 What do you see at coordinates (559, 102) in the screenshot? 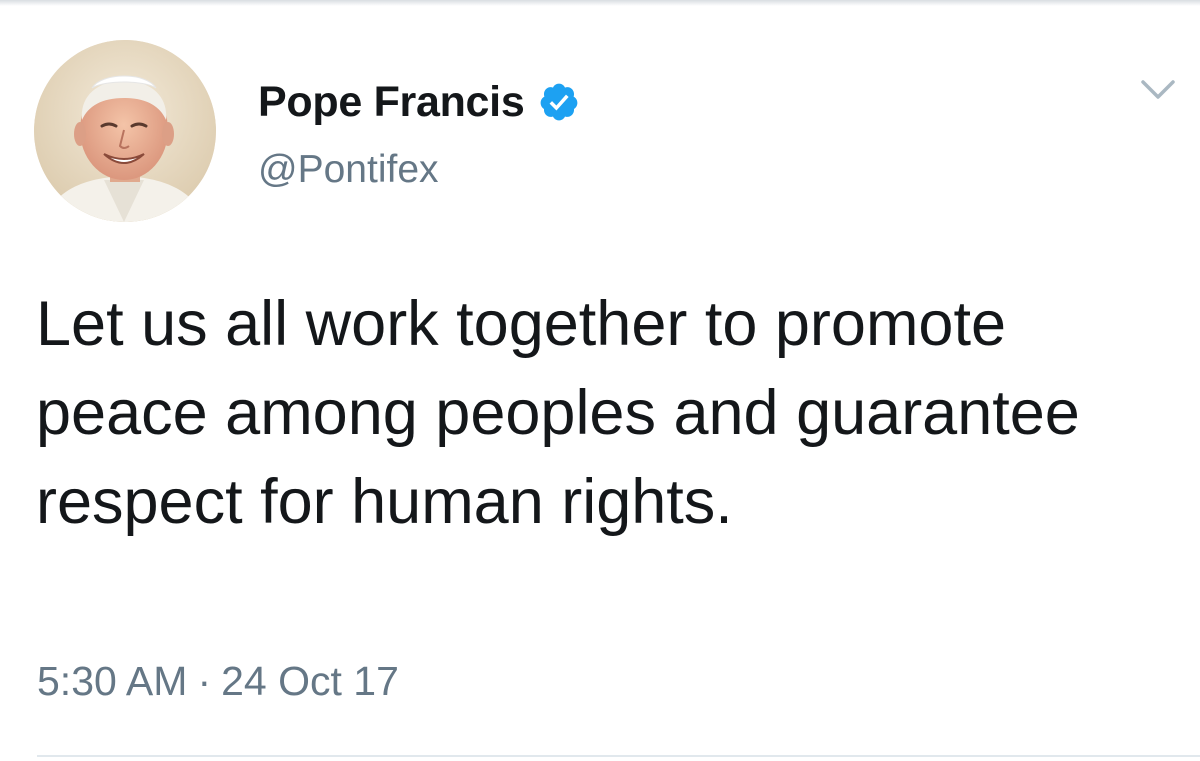
I see `verified-badge-icon` at bounding box center [559, 102].